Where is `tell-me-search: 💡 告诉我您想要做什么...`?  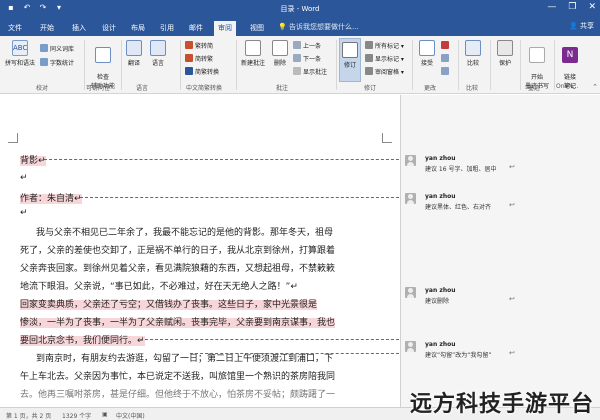 tell-me-search: 💡 告诉我您想要做什么... is located at coordinates (318, 27).